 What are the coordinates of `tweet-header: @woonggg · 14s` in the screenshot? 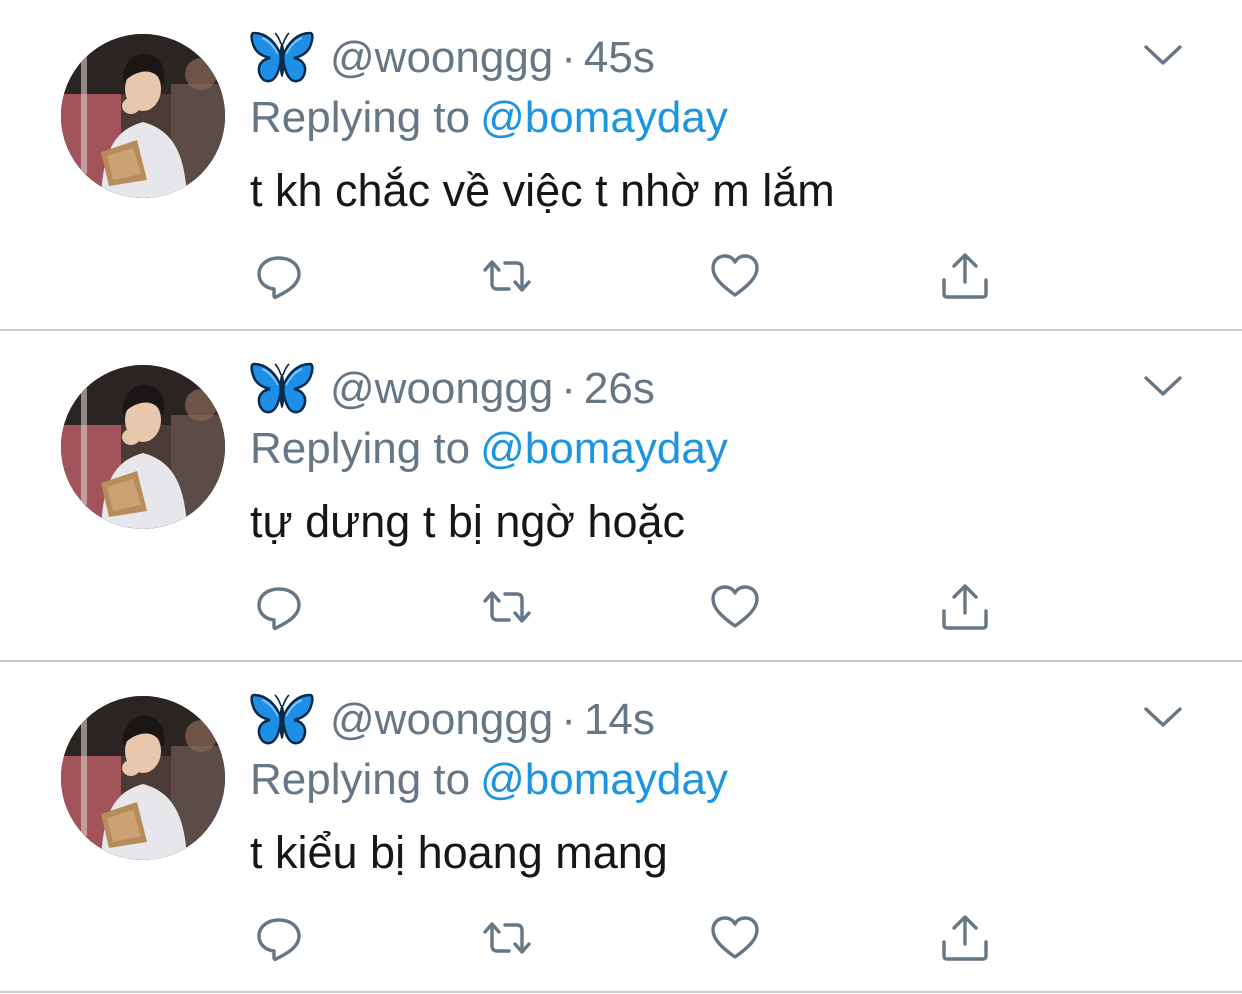 It's located at (452, 720).